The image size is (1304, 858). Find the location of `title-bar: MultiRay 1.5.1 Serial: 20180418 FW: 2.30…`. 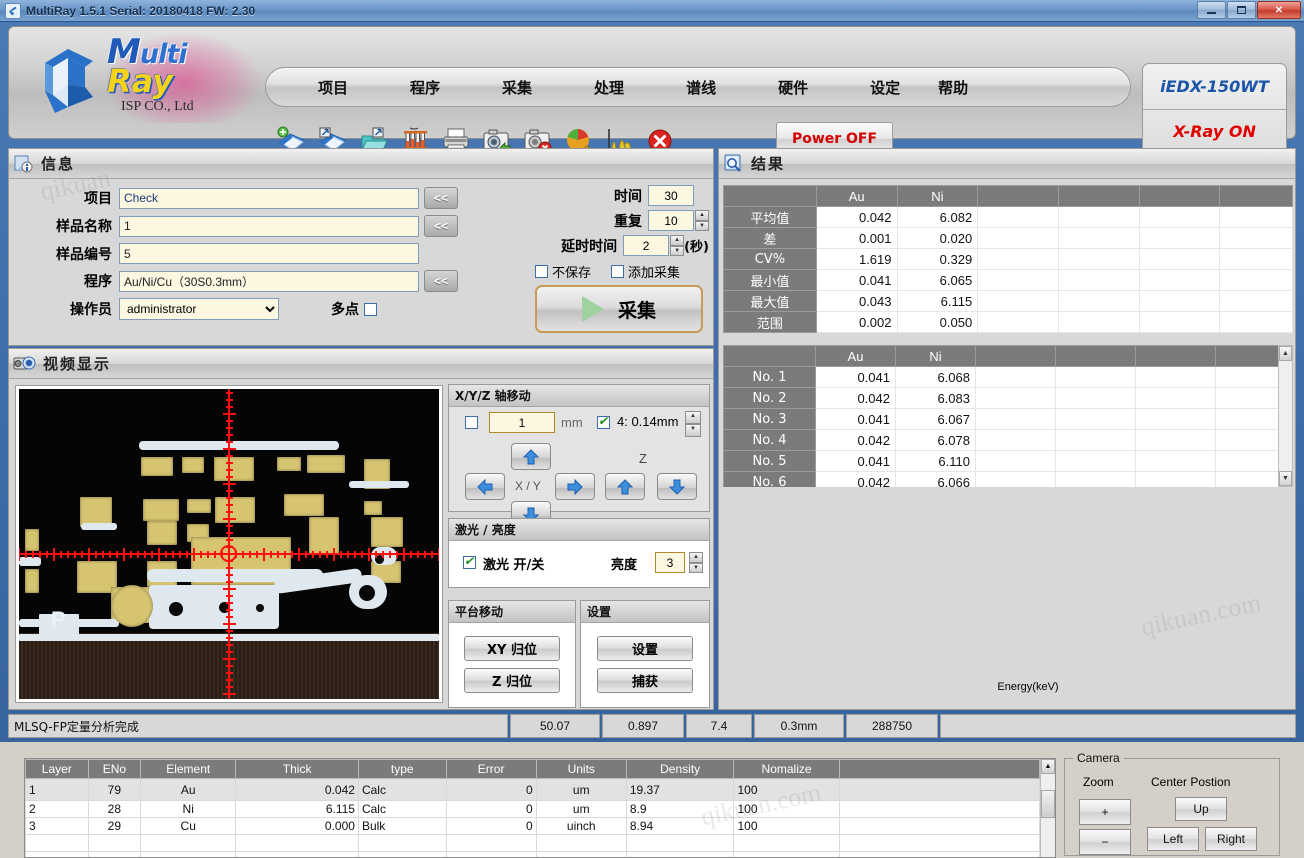

title-bar: MultiRay 1.5.1 Serial: 20180418 FW: 2.30… is located at coordinates (652, 11).